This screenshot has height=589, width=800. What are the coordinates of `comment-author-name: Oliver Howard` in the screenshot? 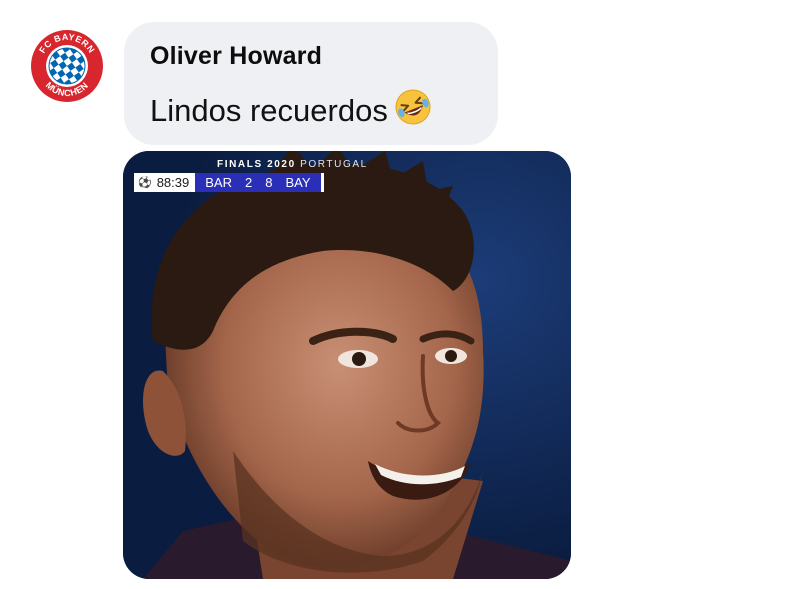 It's located at (236, 56).